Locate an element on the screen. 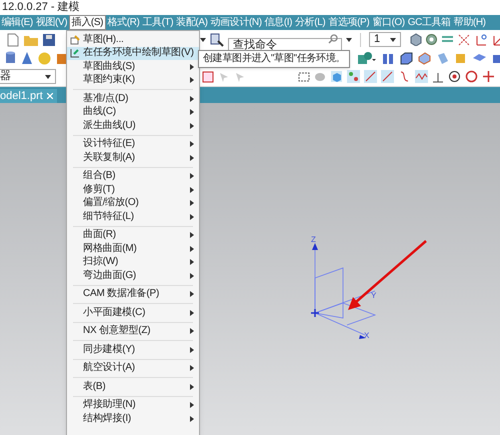 This screenshot has height=435, width=500. menu-item: 信息(I) is located at coordinates (278, 22).